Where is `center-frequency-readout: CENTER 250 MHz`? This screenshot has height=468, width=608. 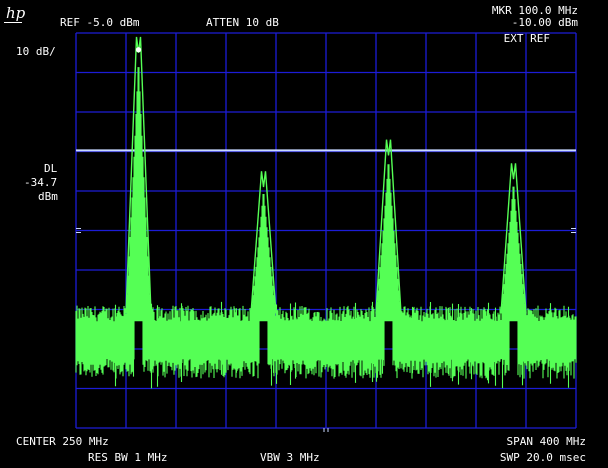
center-frequency-readout: CENTER 250 MHz is located at coordinates (62, 441).